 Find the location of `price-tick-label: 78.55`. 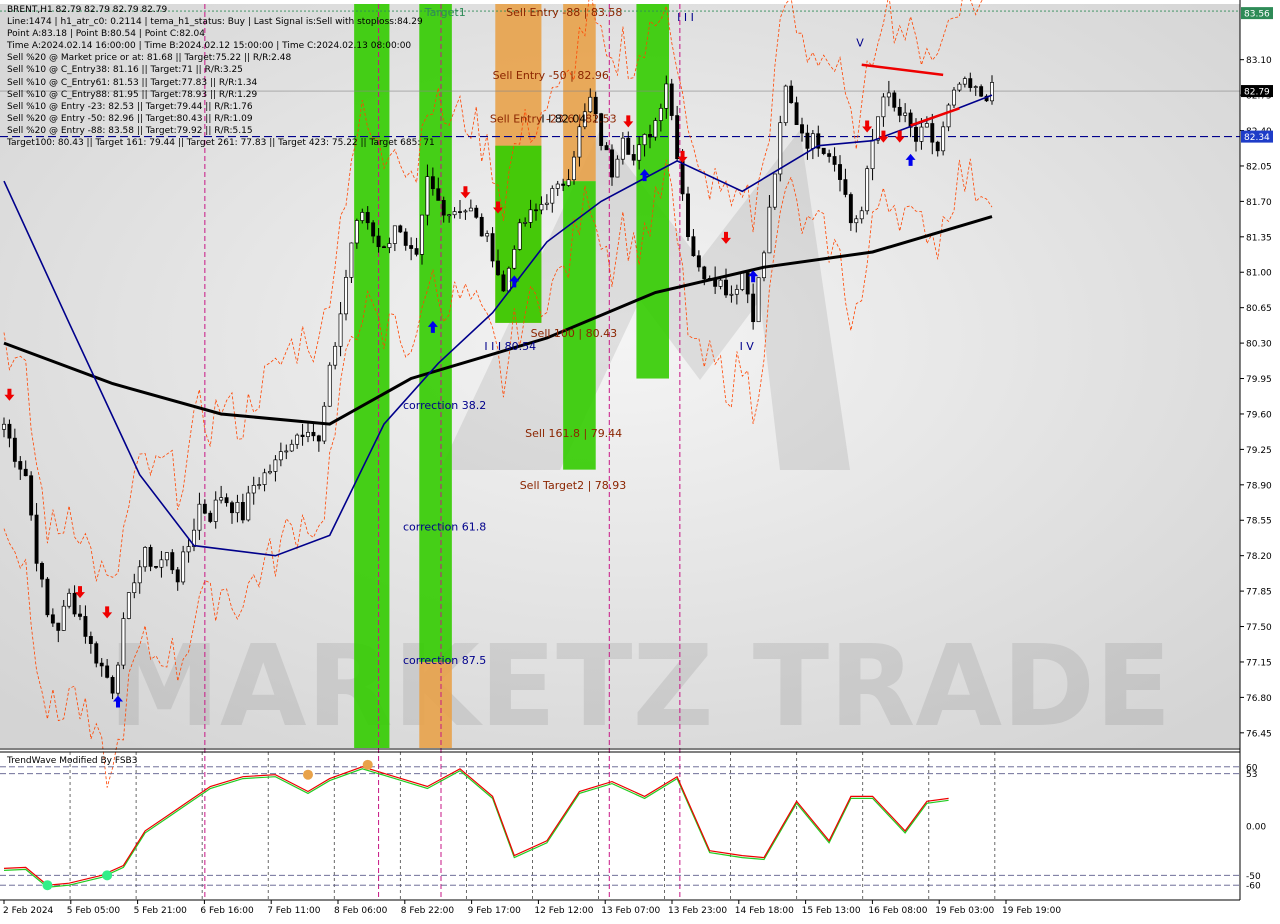

price-tick-label: 78.55 is located at coordinates (1259, 522).